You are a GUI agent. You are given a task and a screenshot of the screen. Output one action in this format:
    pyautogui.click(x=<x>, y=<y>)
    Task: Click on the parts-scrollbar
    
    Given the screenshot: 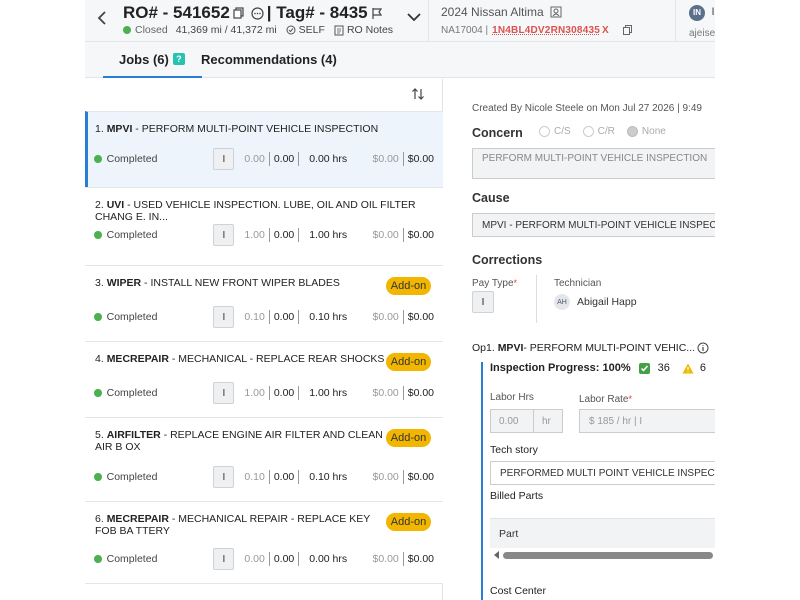 What is the action you would take?
    pyautogui.click(x=602, y=555)
    